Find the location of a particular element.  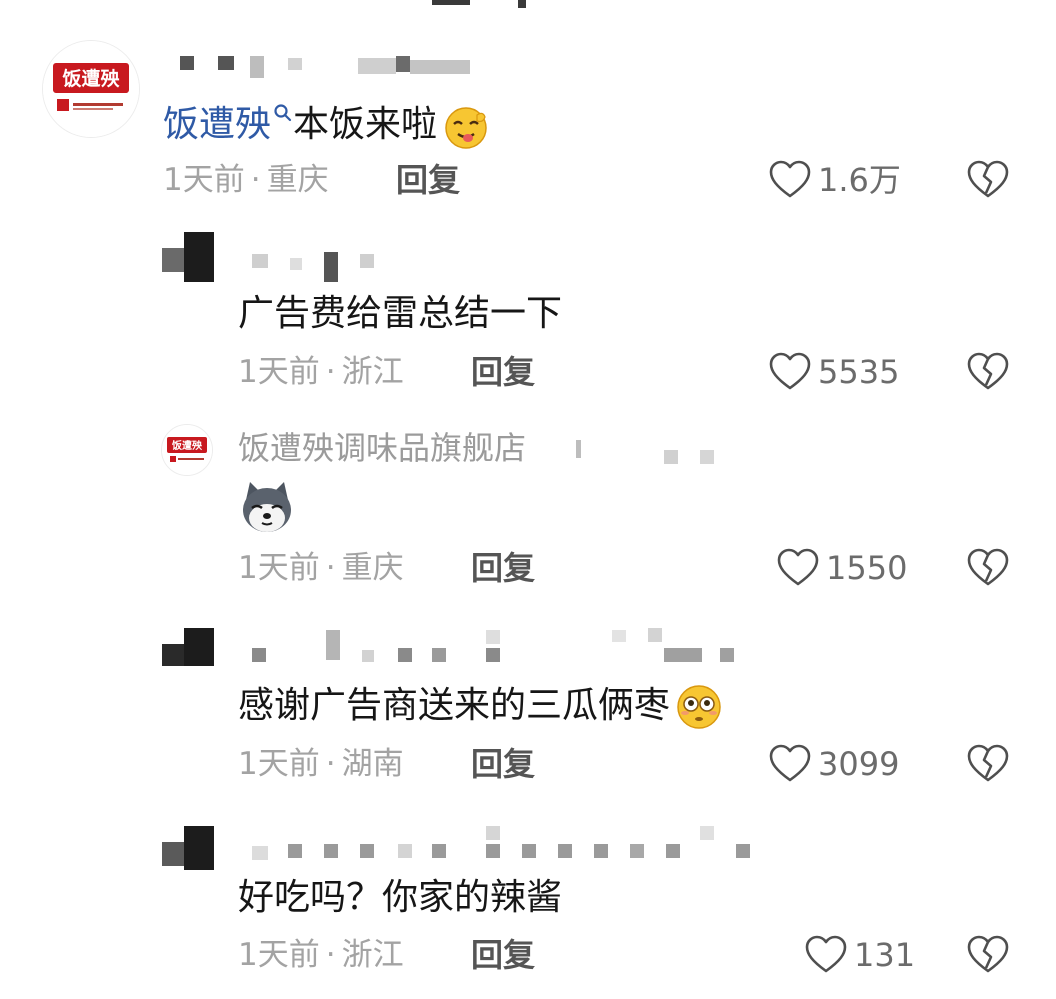

like-count: 1.6万 is located at coordinates (859, 180).